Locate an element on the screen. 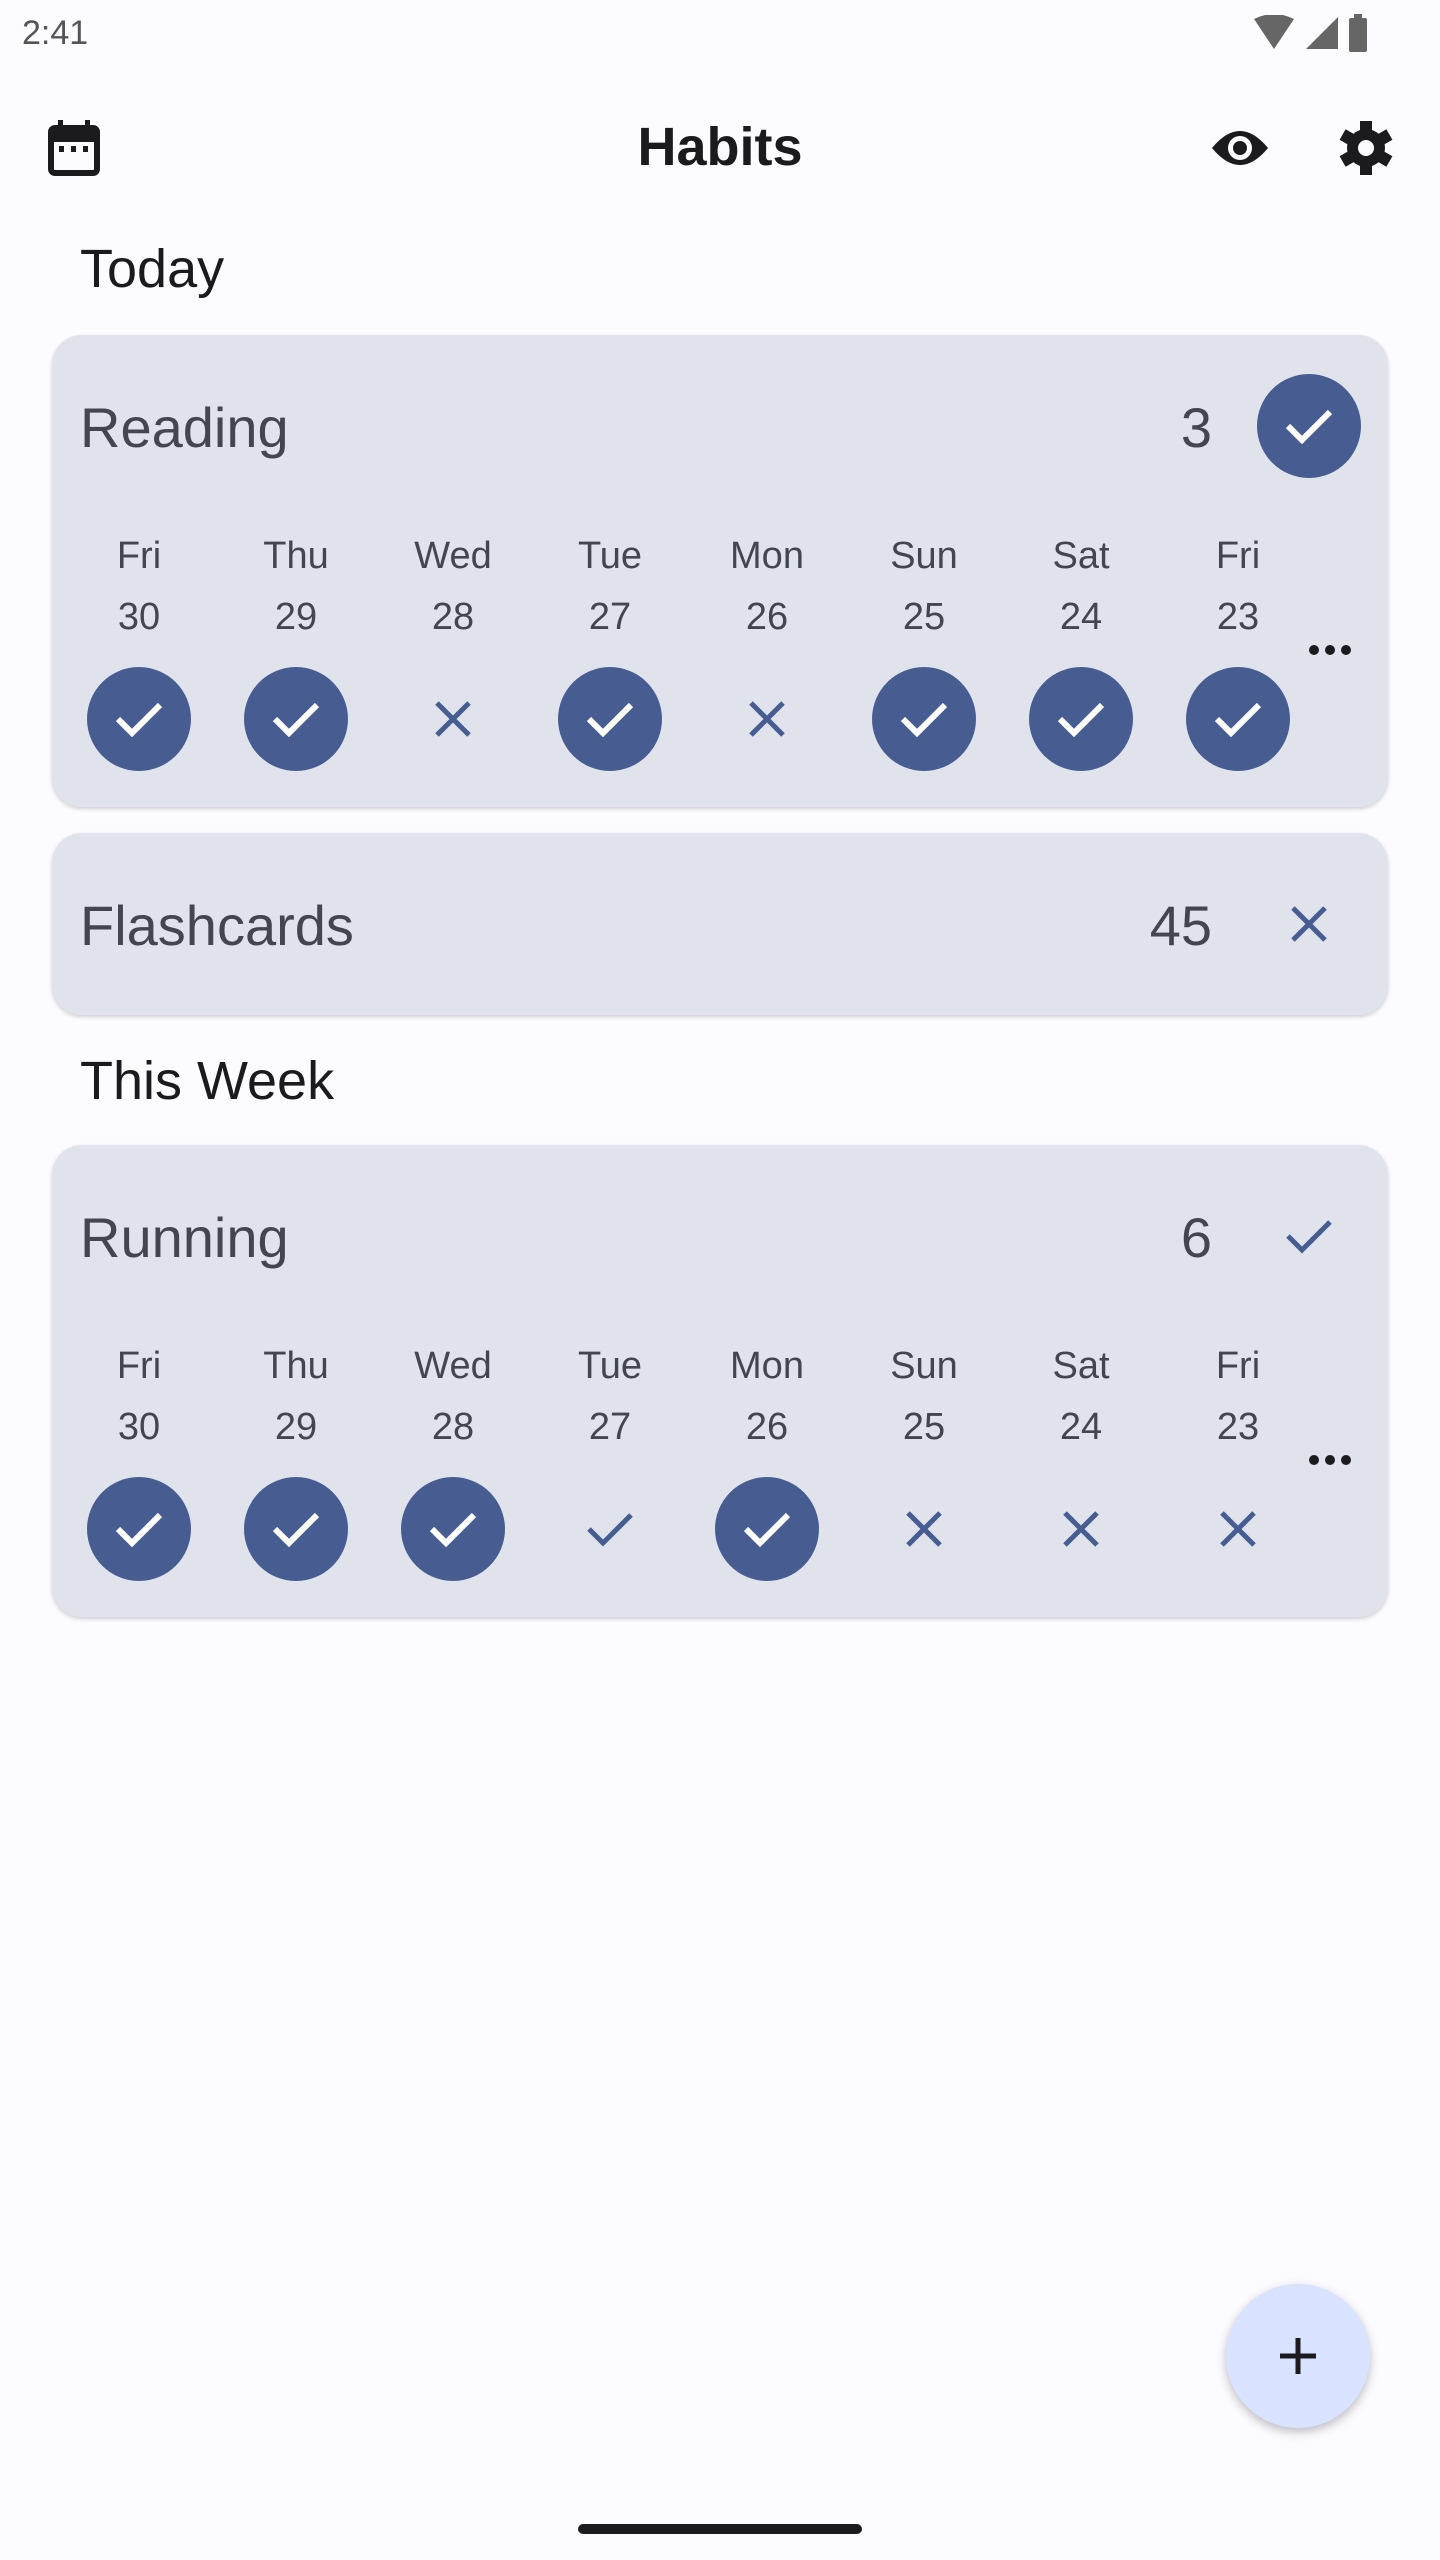  habit-count: 3 is located at coordinates (1196, 427).